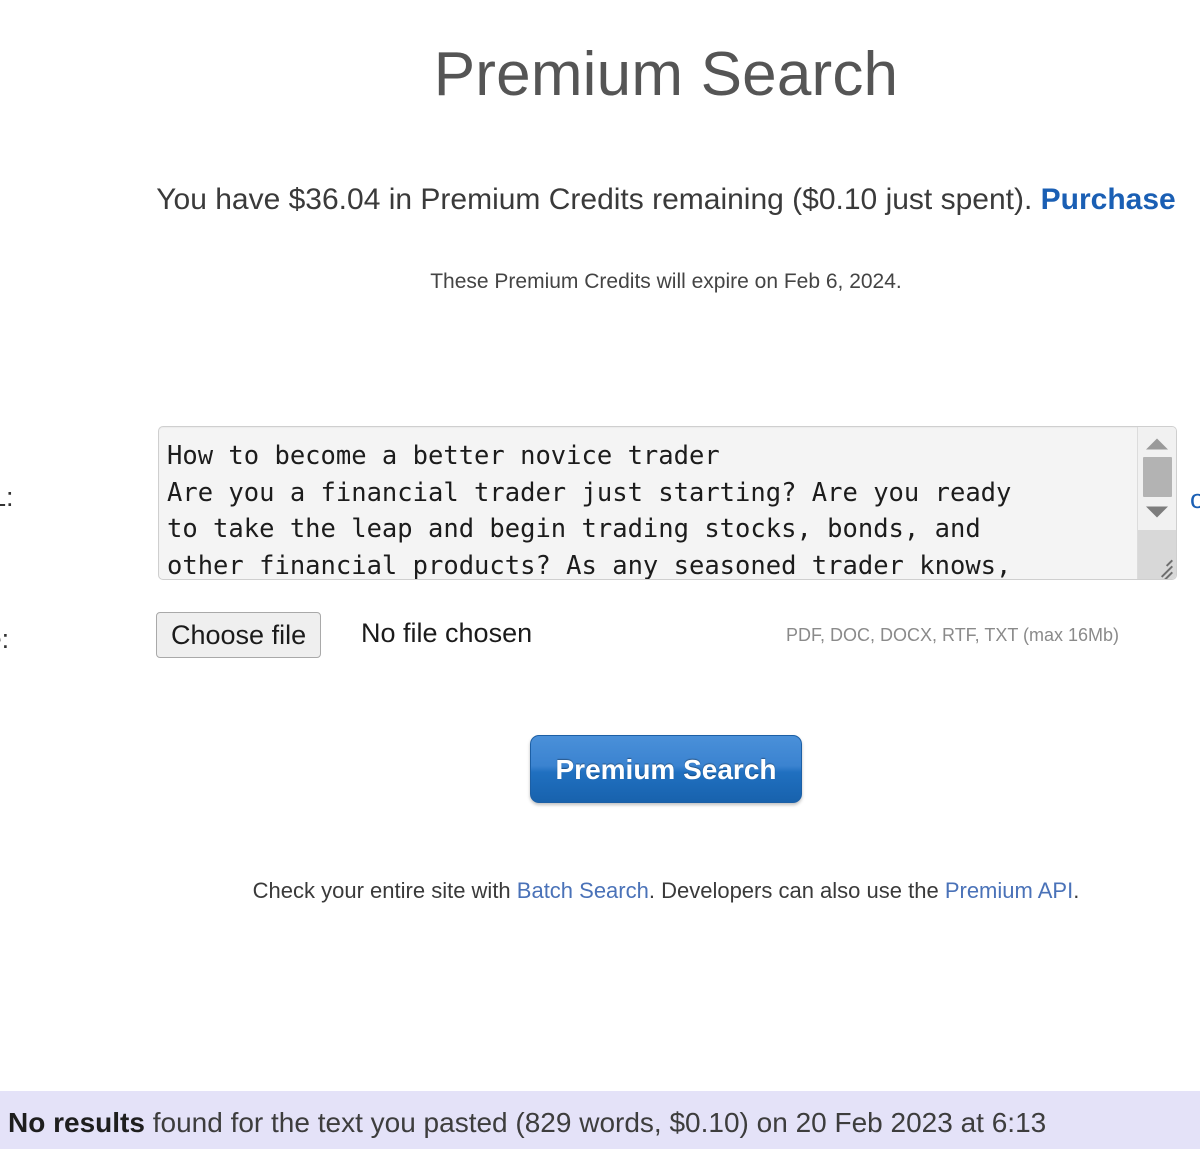 This screenshot has width=1200, height=1149. I want to click on scrollbar-thumb, so click(1157, 477).